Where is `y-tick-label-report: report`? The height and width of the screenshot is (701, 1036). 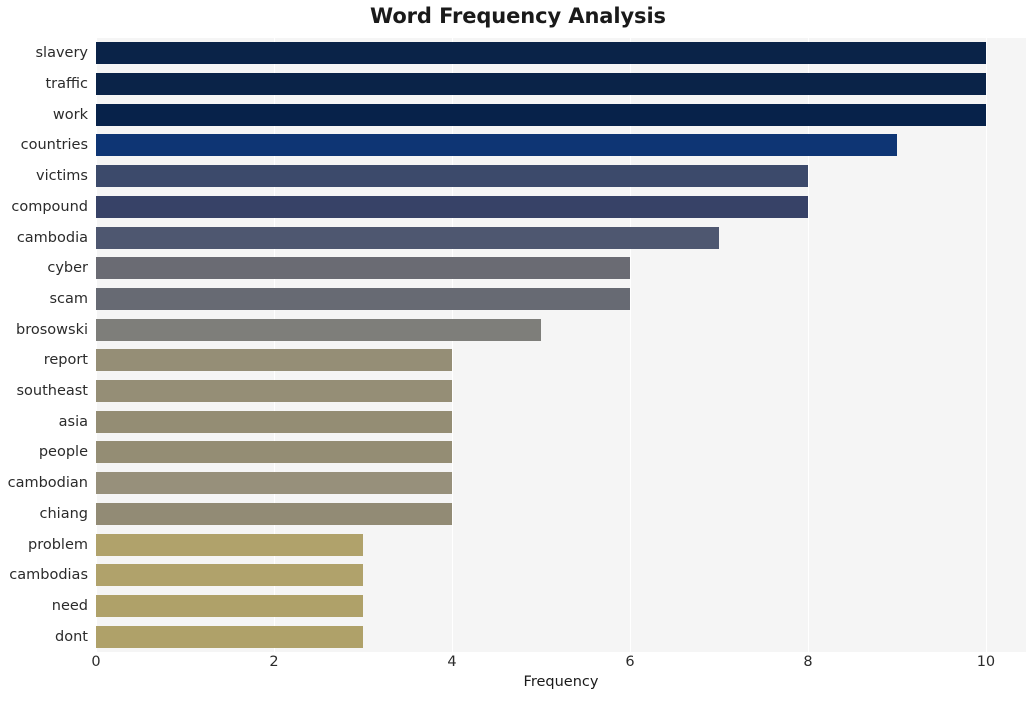 y-tick-label-report: report is located at coordinates (65, 360).